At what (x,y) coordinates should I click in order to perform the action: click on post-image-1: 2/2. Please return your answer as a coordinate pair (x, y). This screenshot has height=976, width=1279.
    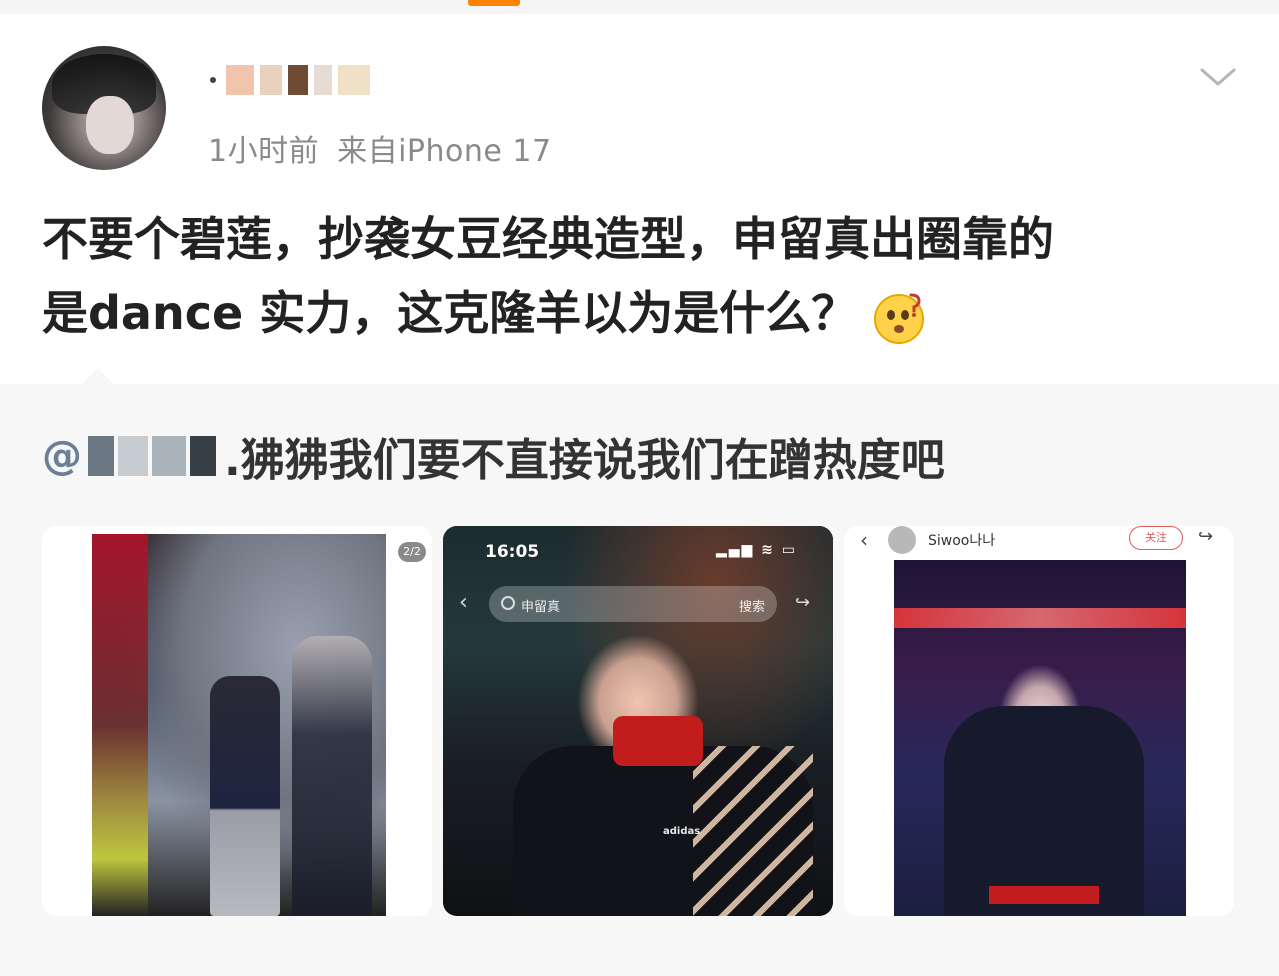
    Looking at the image, I should click on (237, 721).